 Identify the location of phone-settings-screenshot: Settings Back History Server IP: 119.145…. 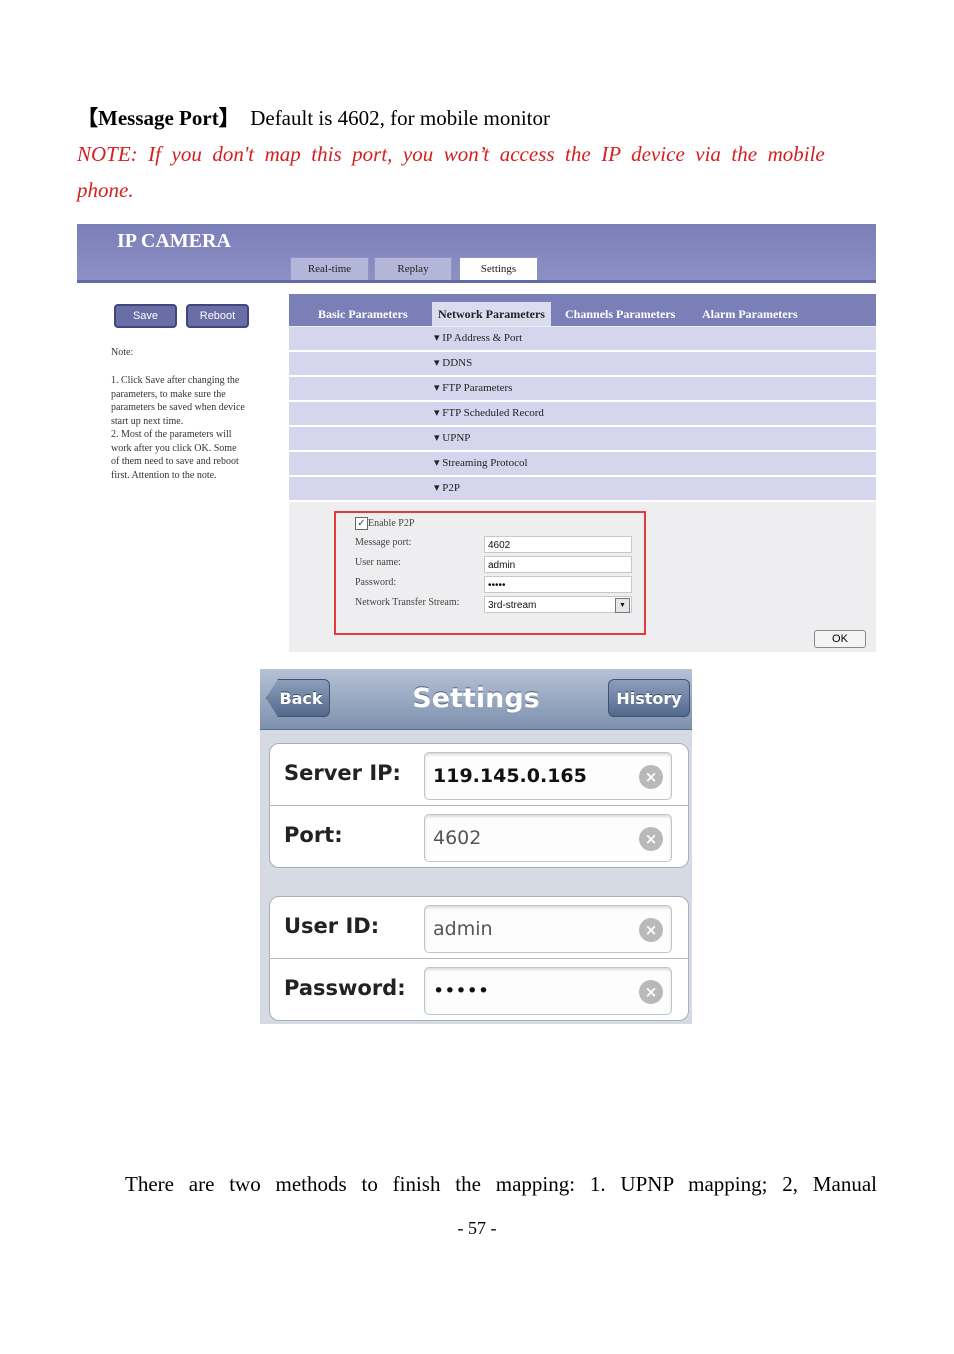
(476, 846).